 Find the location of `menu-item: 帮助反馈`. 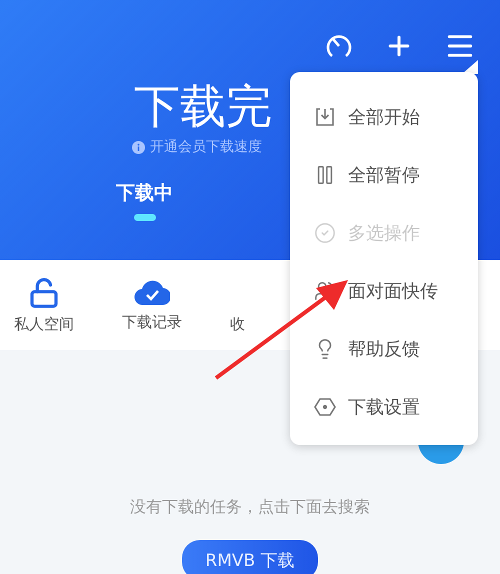

menu-item: 帮助反馈 is located at coordinates (384, 349).